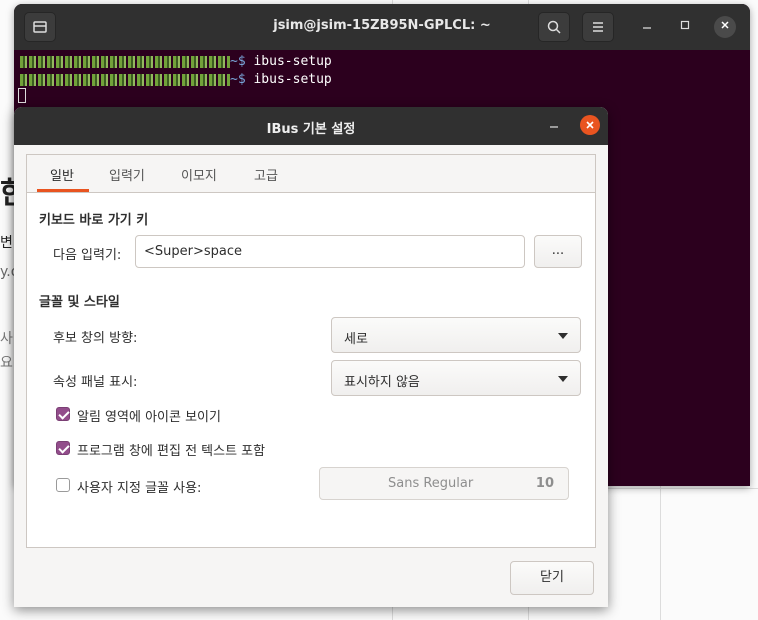 Image resolution: width=758 pixels, height=620 pixels. I want to click on dialog-headerbar: IBus 기본 설정, so click(311, 126).